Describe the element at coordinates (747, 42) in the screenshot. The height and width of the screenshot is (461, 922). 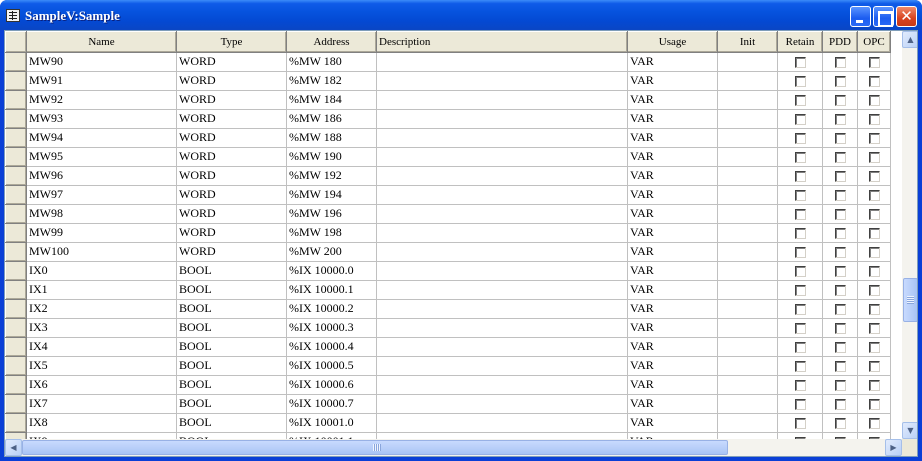
I see `column-header-init: Init` at that location.